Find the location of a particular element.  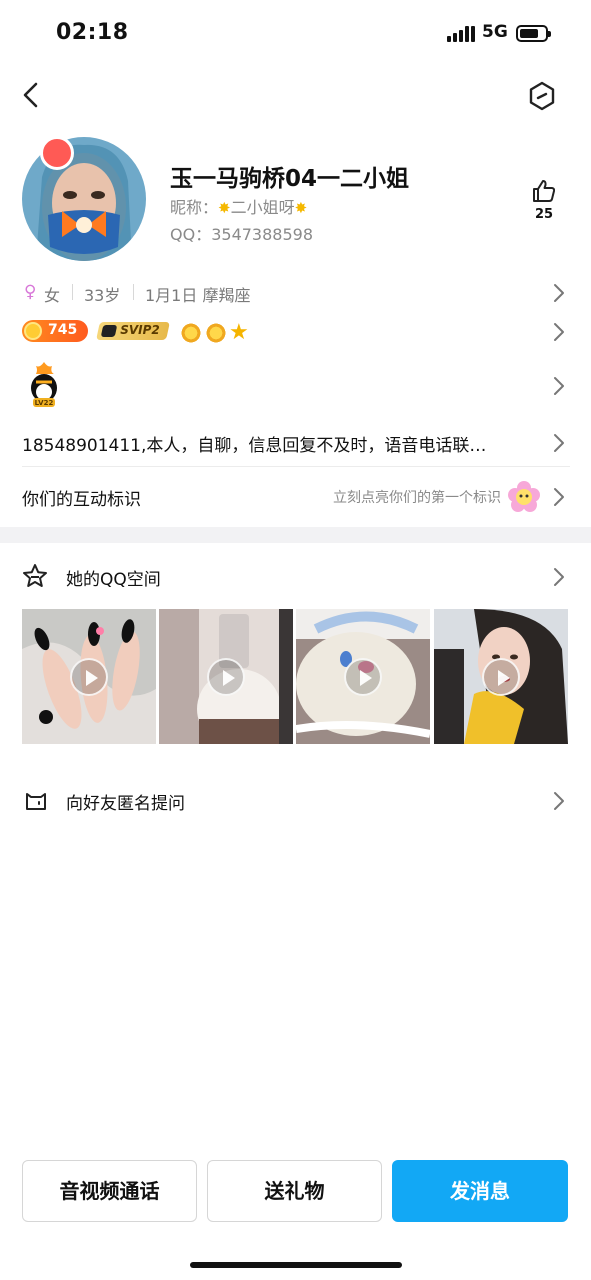

badges-row: 745 SVIP2 ★ is located at coordinates (295, 333).